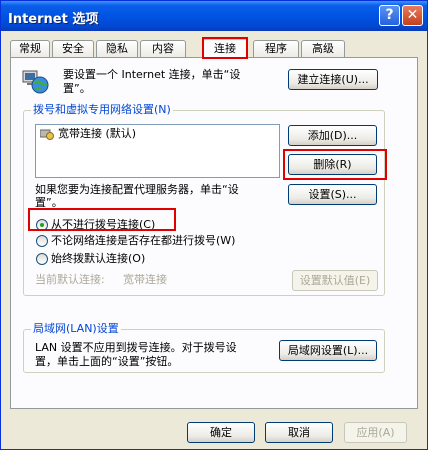 The width and height of the screenshot is (430, 452). I want to click on dial-whenever-label: 不论网络连接是否存在都进行拨号(W), so click(143, 240).